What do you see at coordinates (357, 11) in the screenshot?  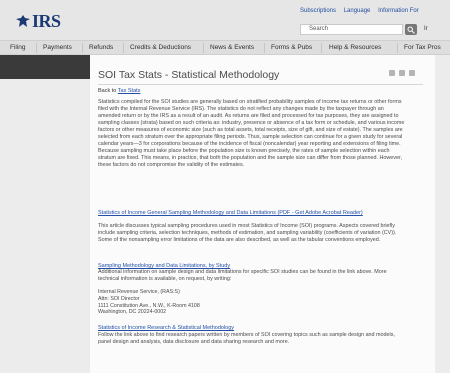 I see `language-link: Language` at bounding box center [357, 11].